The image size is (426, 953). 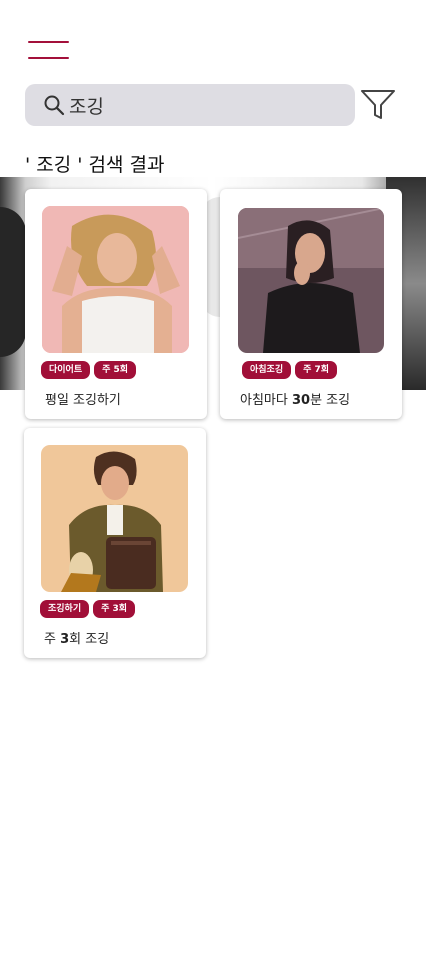 What do you see at coordinates (65, 609) in the screenshot?
I see `tag-chip: 조깅하기` at bounding box center [65, 609].